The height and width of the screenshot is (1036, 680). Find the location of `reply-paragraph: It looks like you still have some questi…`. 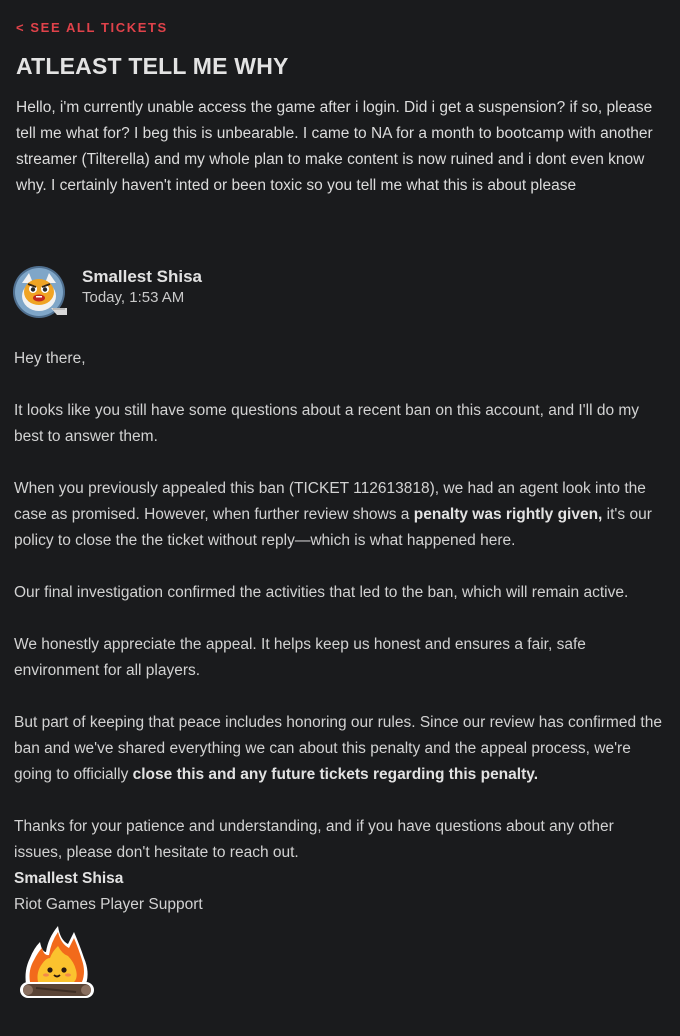

reply-paragraph: It looks like you still have some questi… is located at coordinates (327, 423).